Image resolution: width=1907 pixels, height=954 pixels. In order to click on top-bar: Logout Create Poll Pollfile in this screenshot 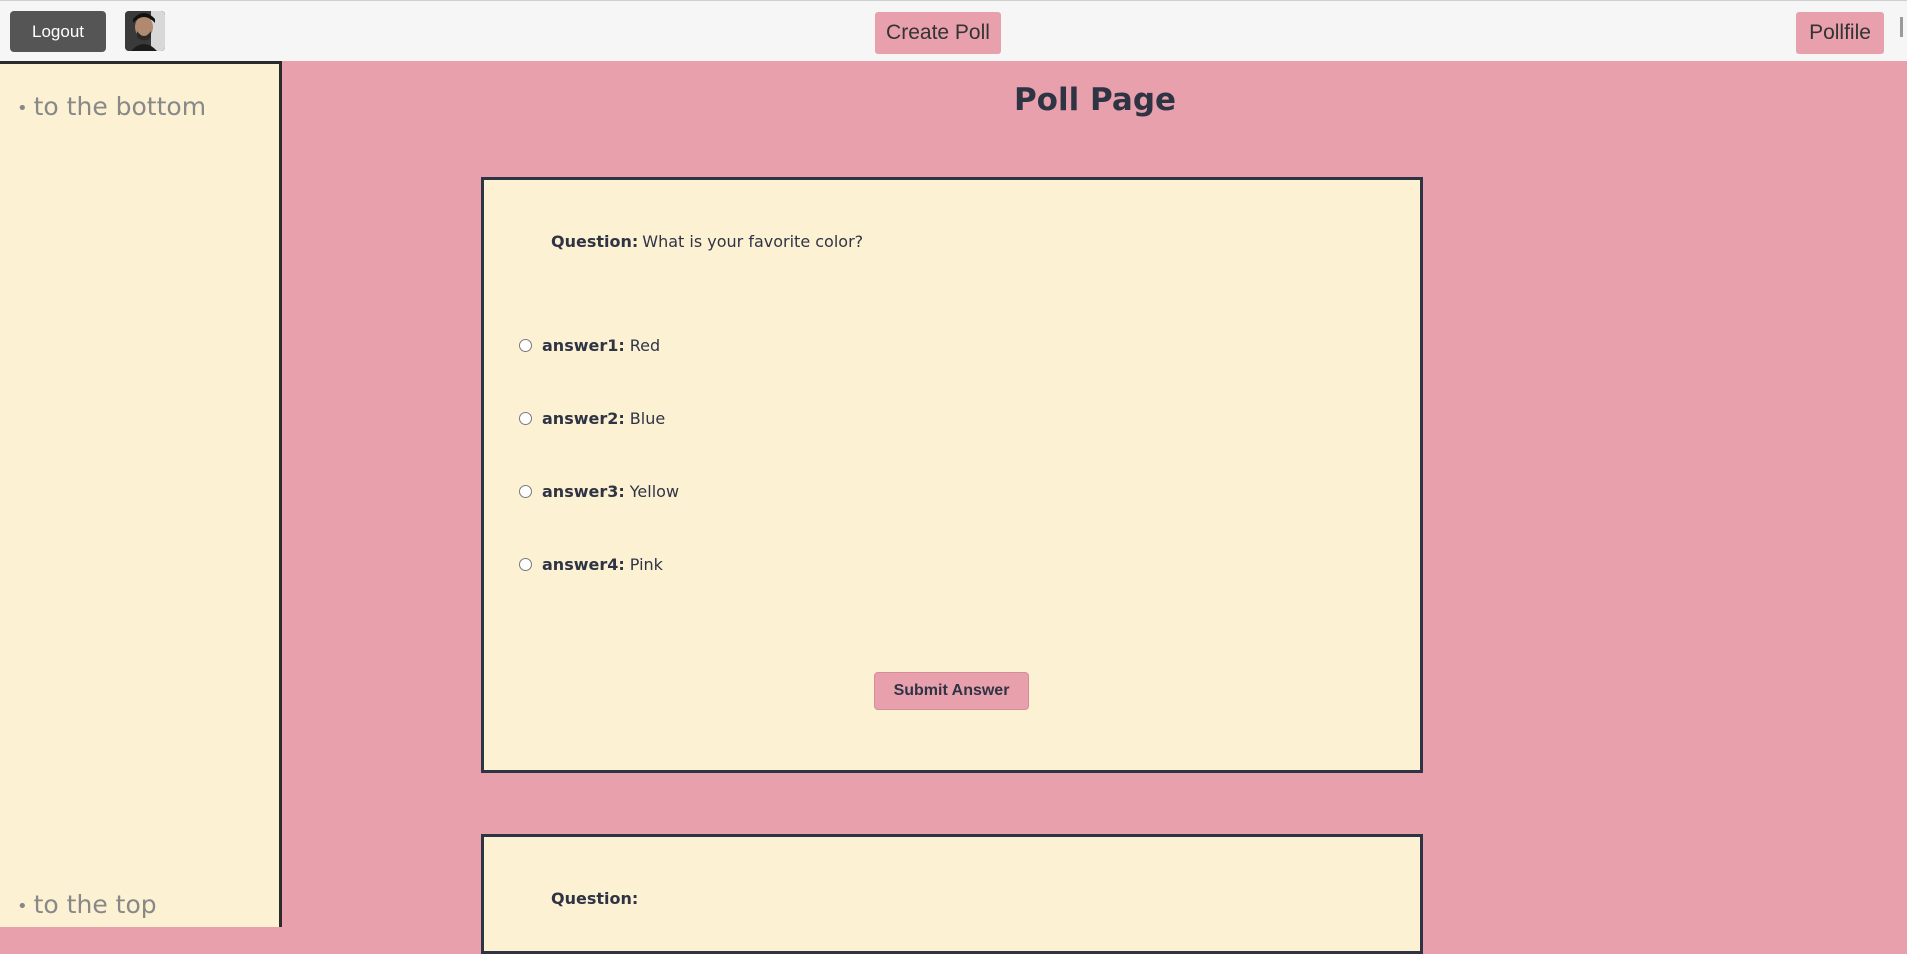, I will do `click(953, 30)`.